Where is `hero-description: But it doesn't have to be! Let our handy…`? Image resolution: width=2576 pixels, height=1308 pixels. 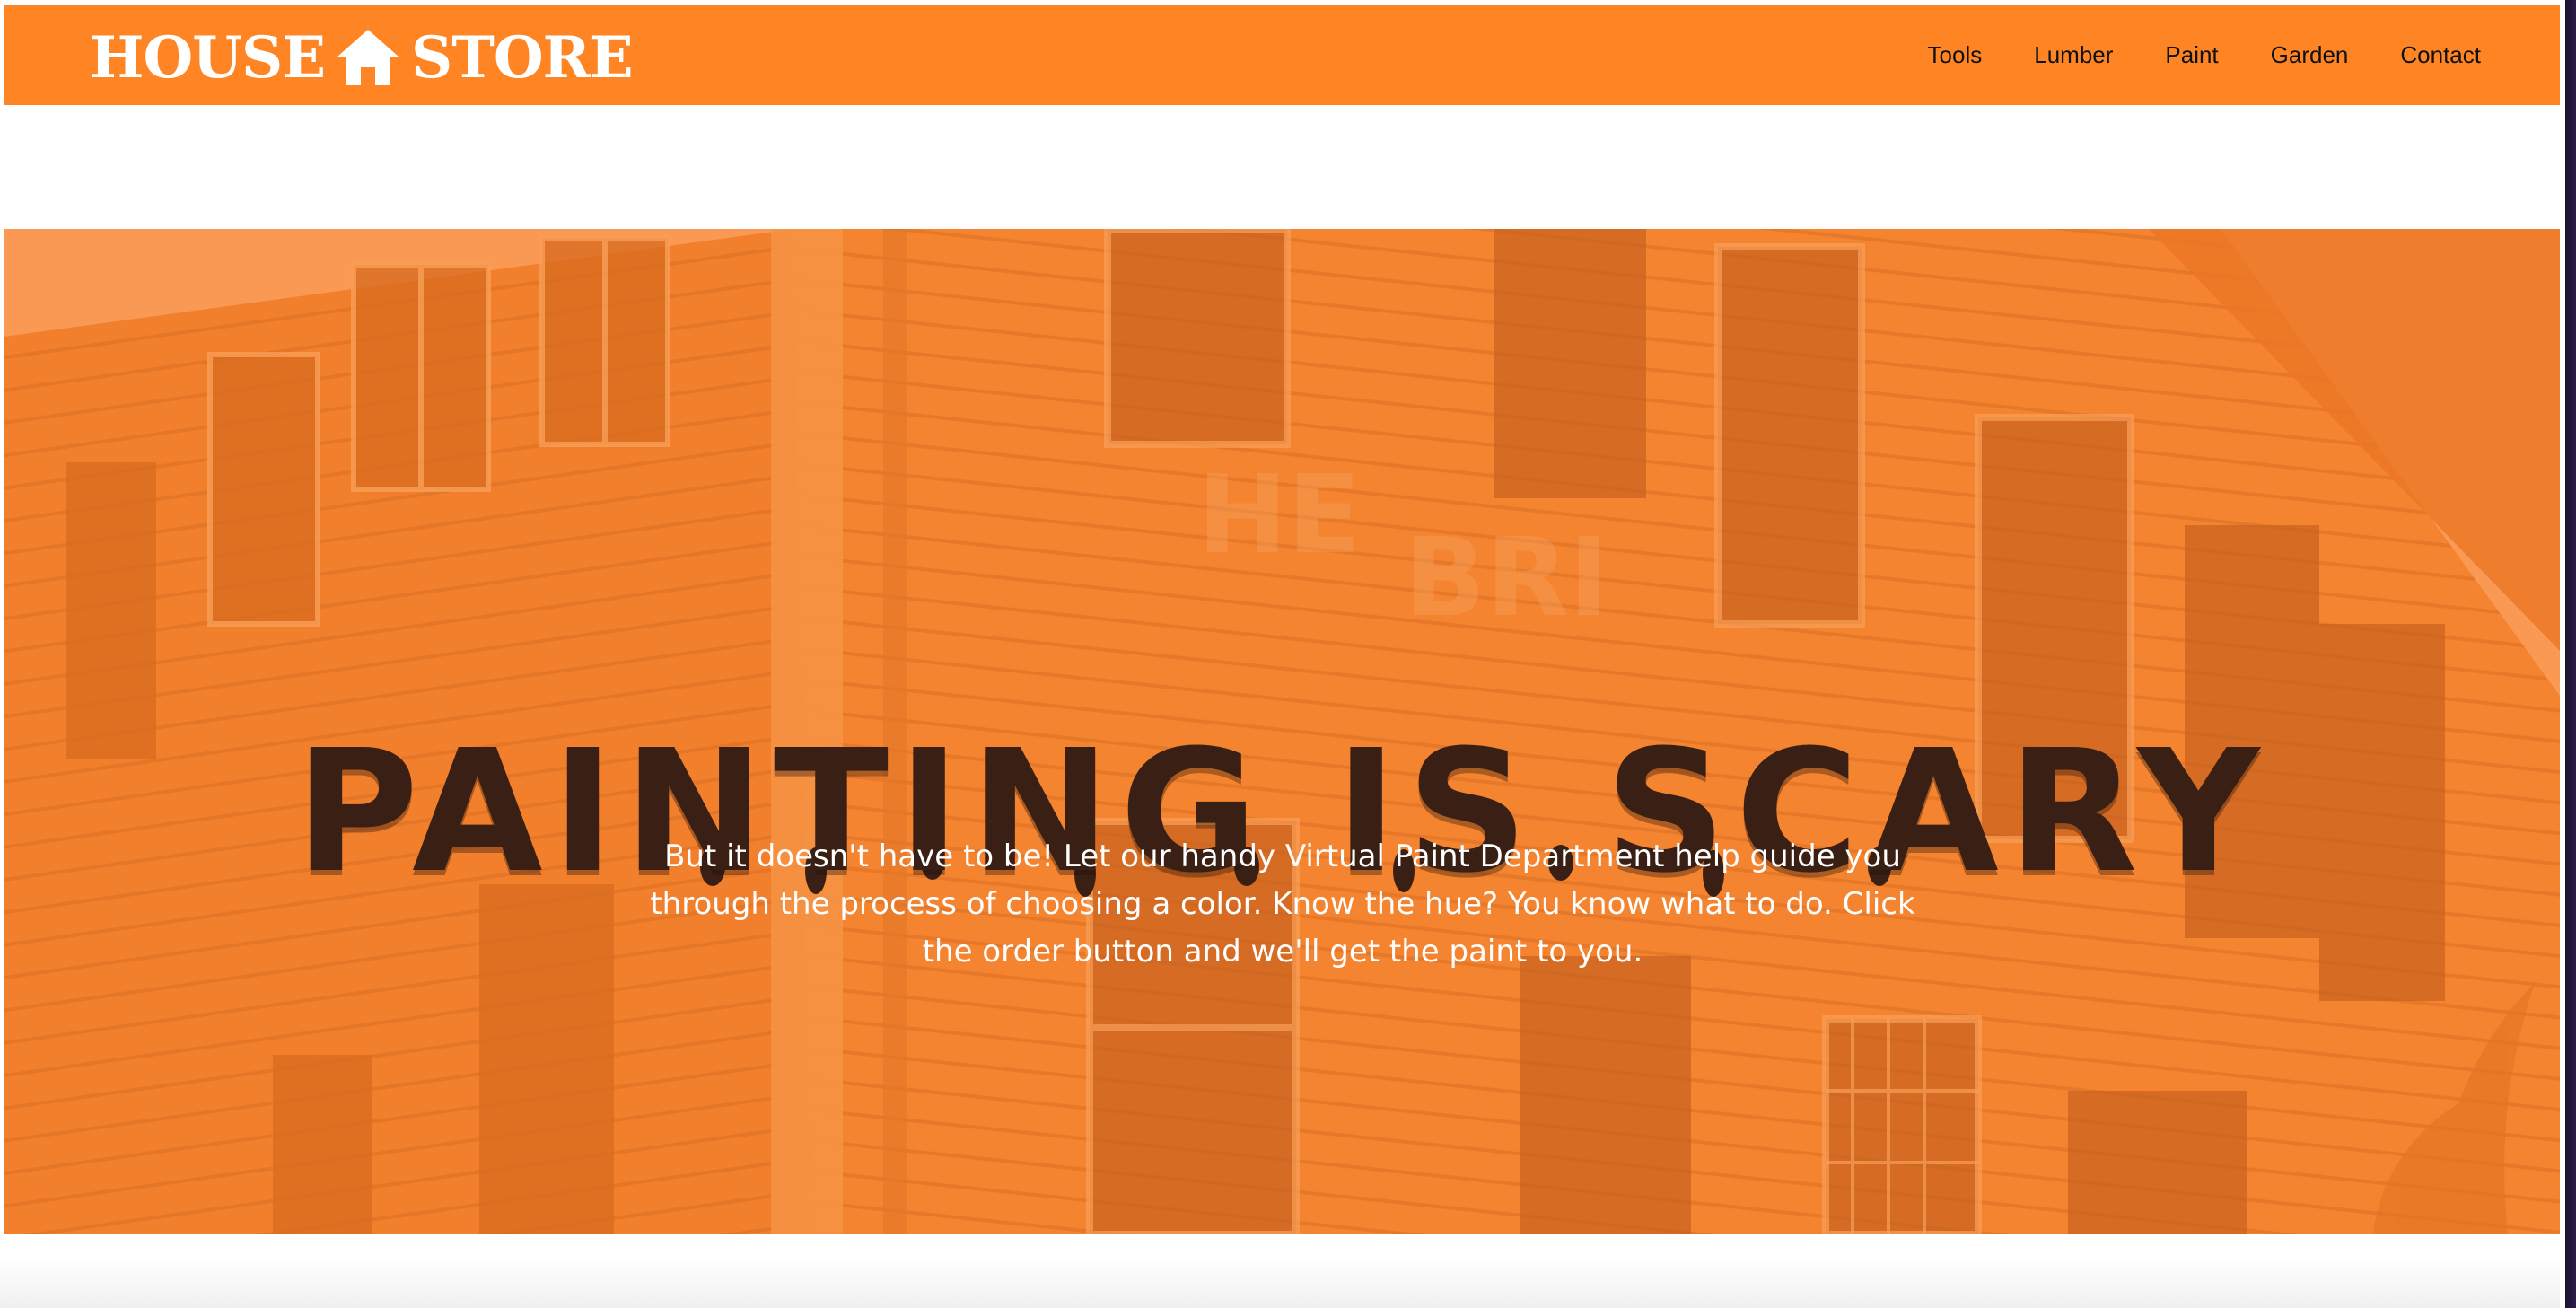 hero-description: But it doesn't have to be! Let our handy… is located at coordinates (1282, 904).